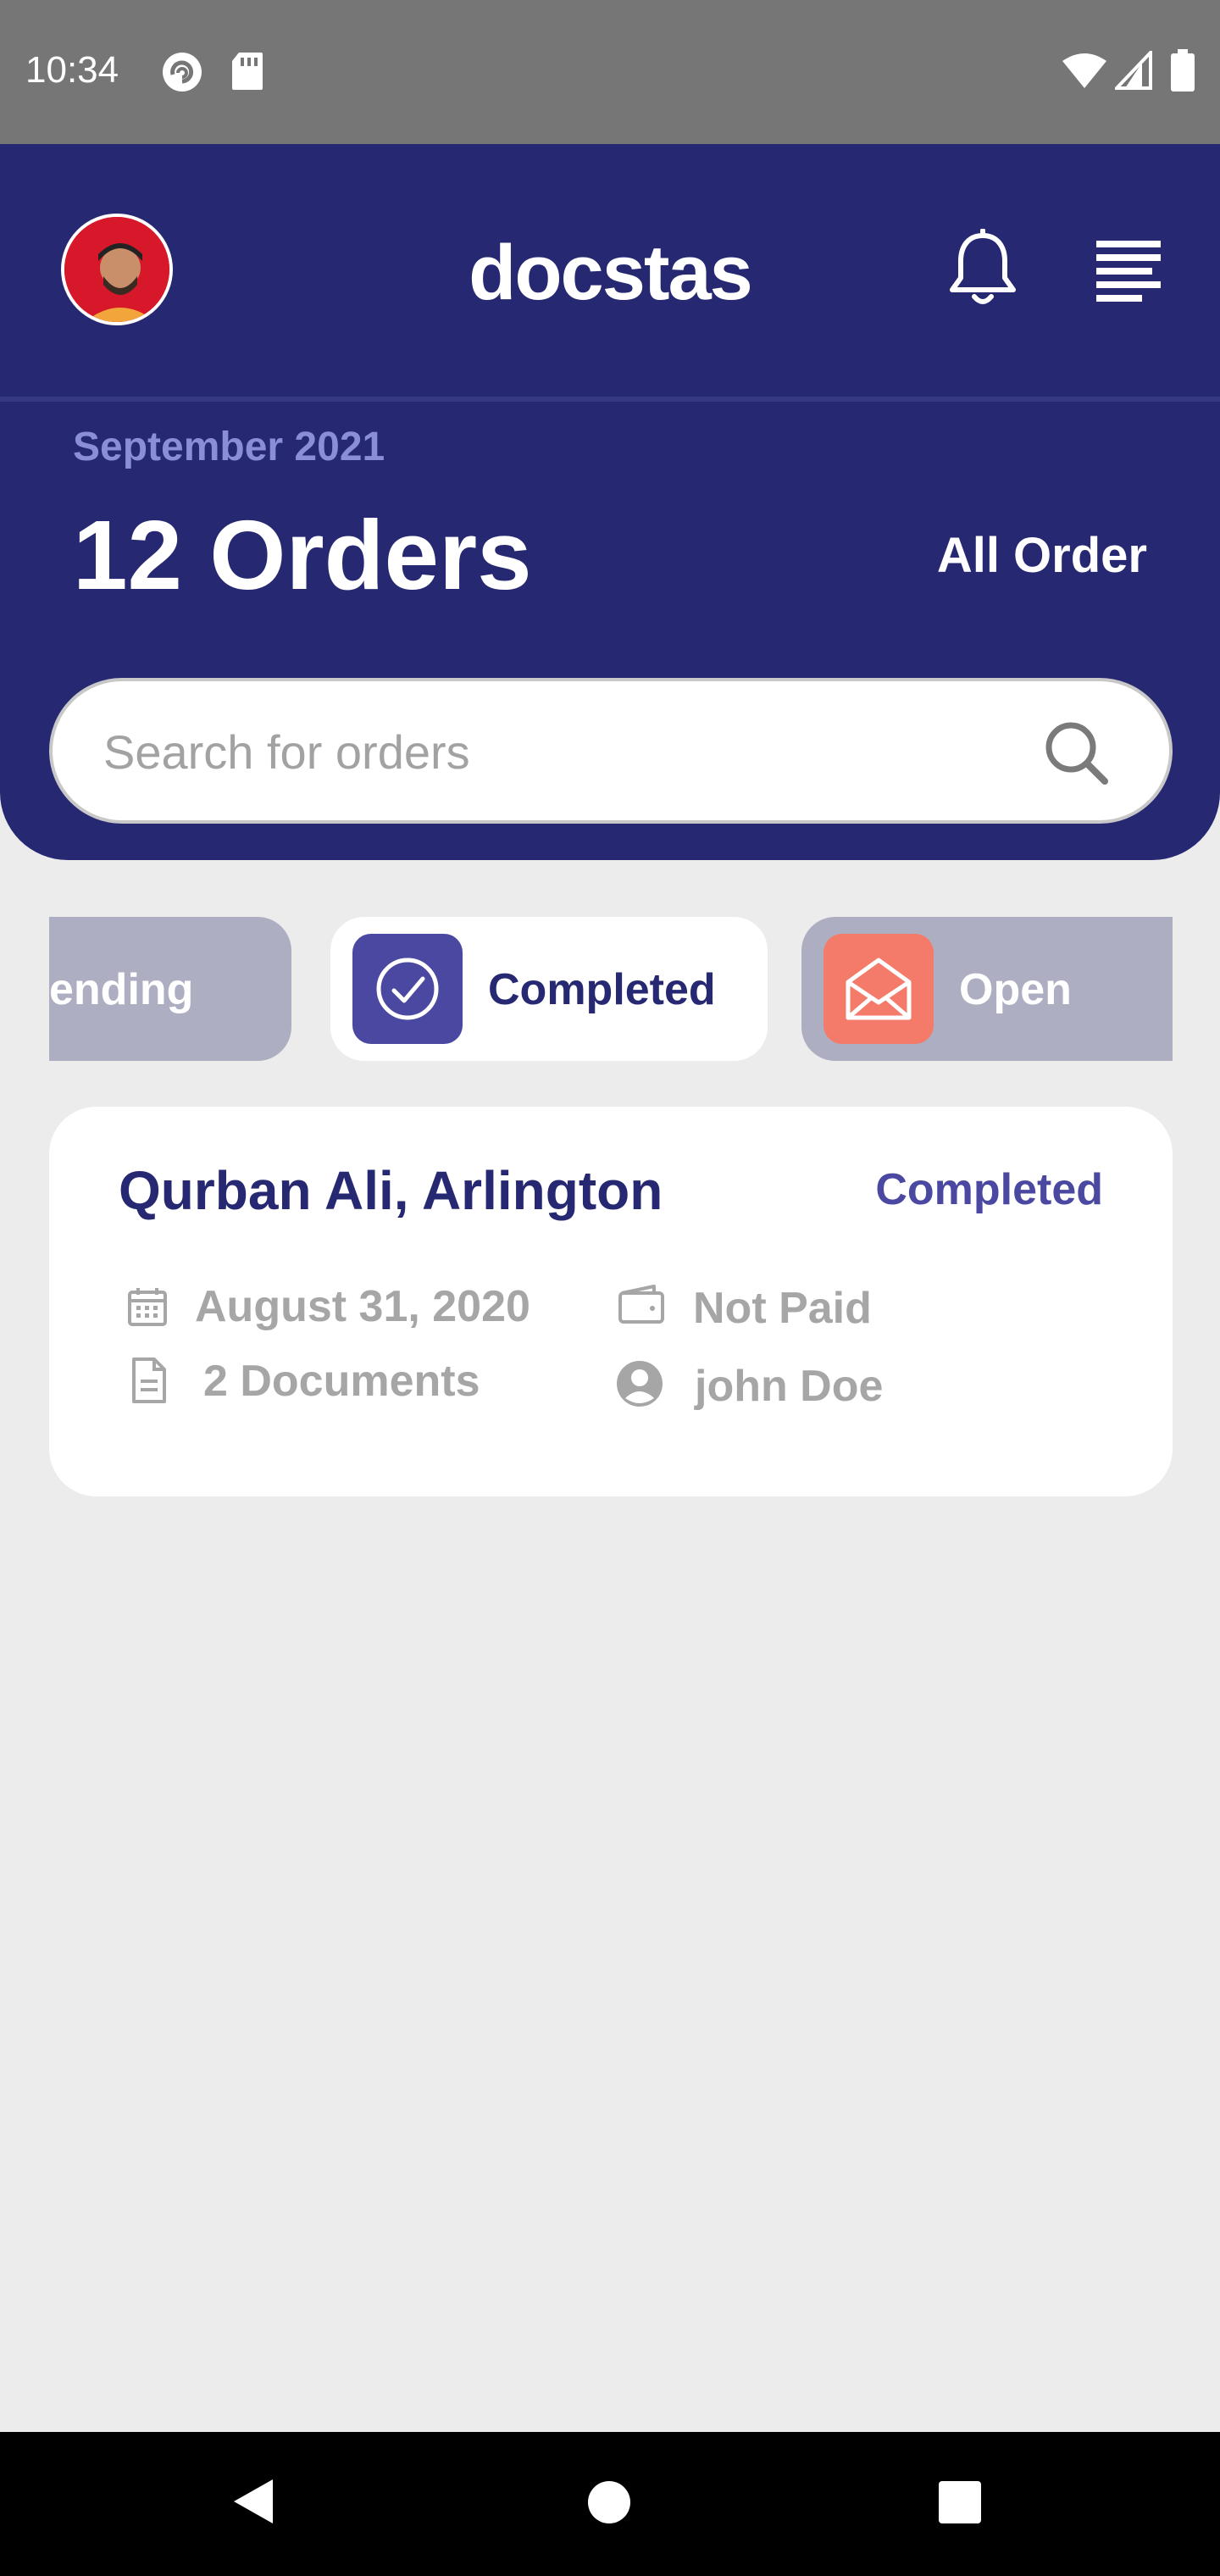 This screenshot has width=1220, height=2576. Describe the element at coordinates (149, 1380) in the screenshot. I see `document-icon` at that location.